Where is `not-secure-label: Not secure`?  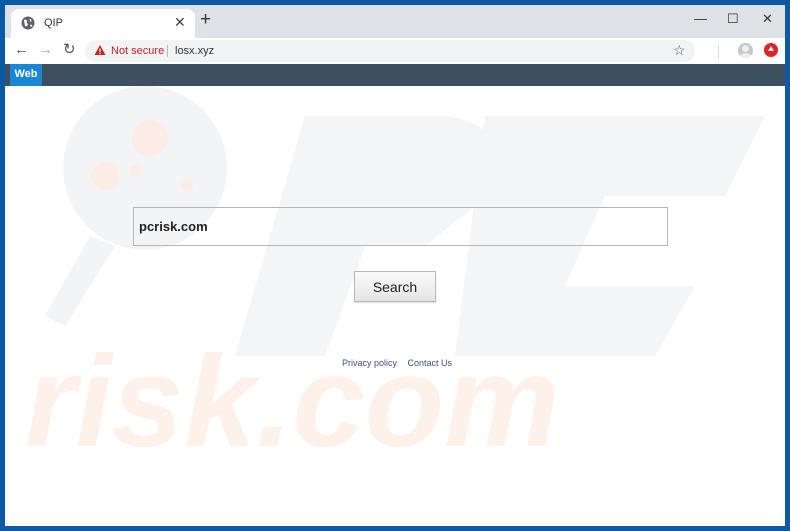
not-secure-label: Not secure is located at coordinates (137, 51).